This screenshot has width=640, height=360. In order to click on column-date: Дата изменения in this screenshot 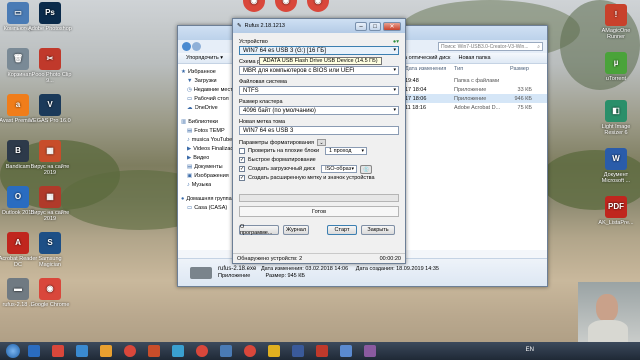, I will do `click(429, 69)`.